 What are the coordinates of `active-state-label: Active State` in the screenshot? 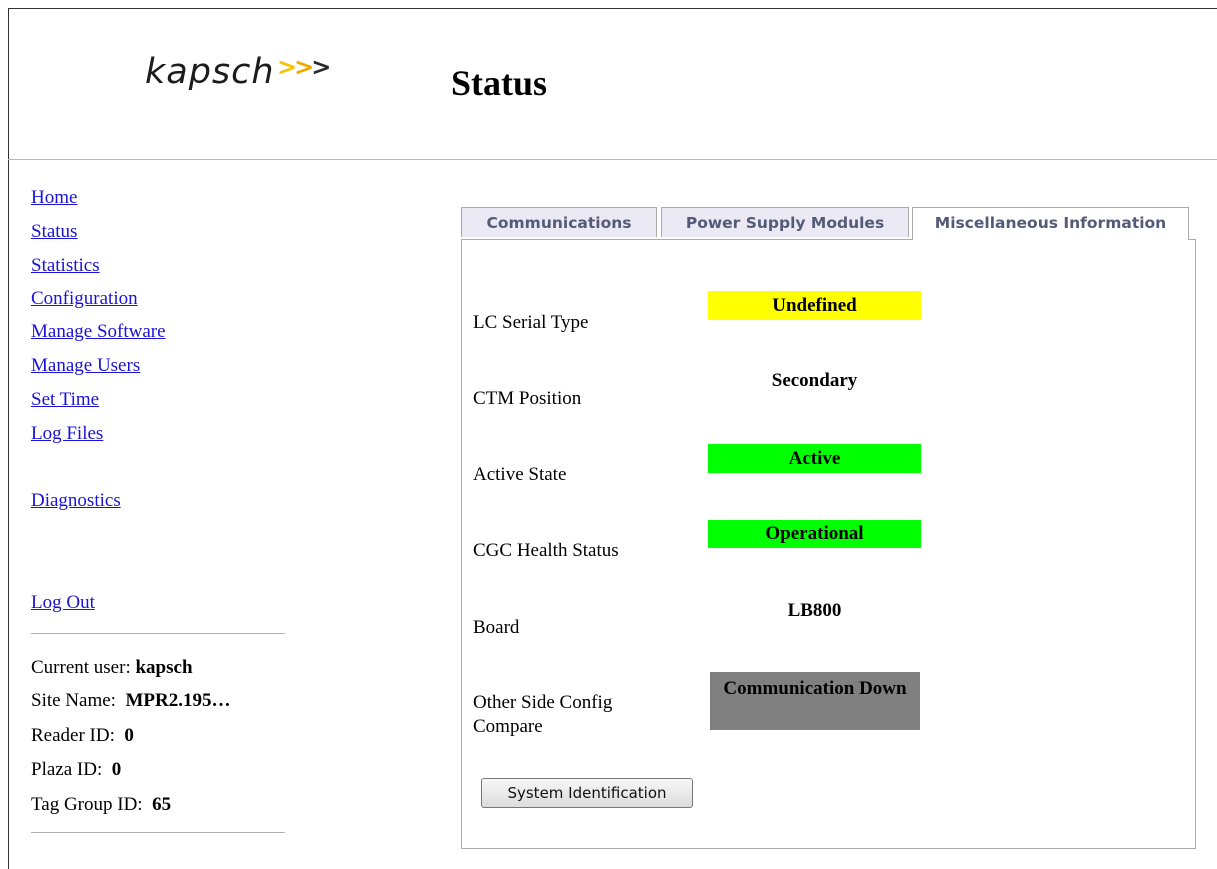 It's located at (520, 474).